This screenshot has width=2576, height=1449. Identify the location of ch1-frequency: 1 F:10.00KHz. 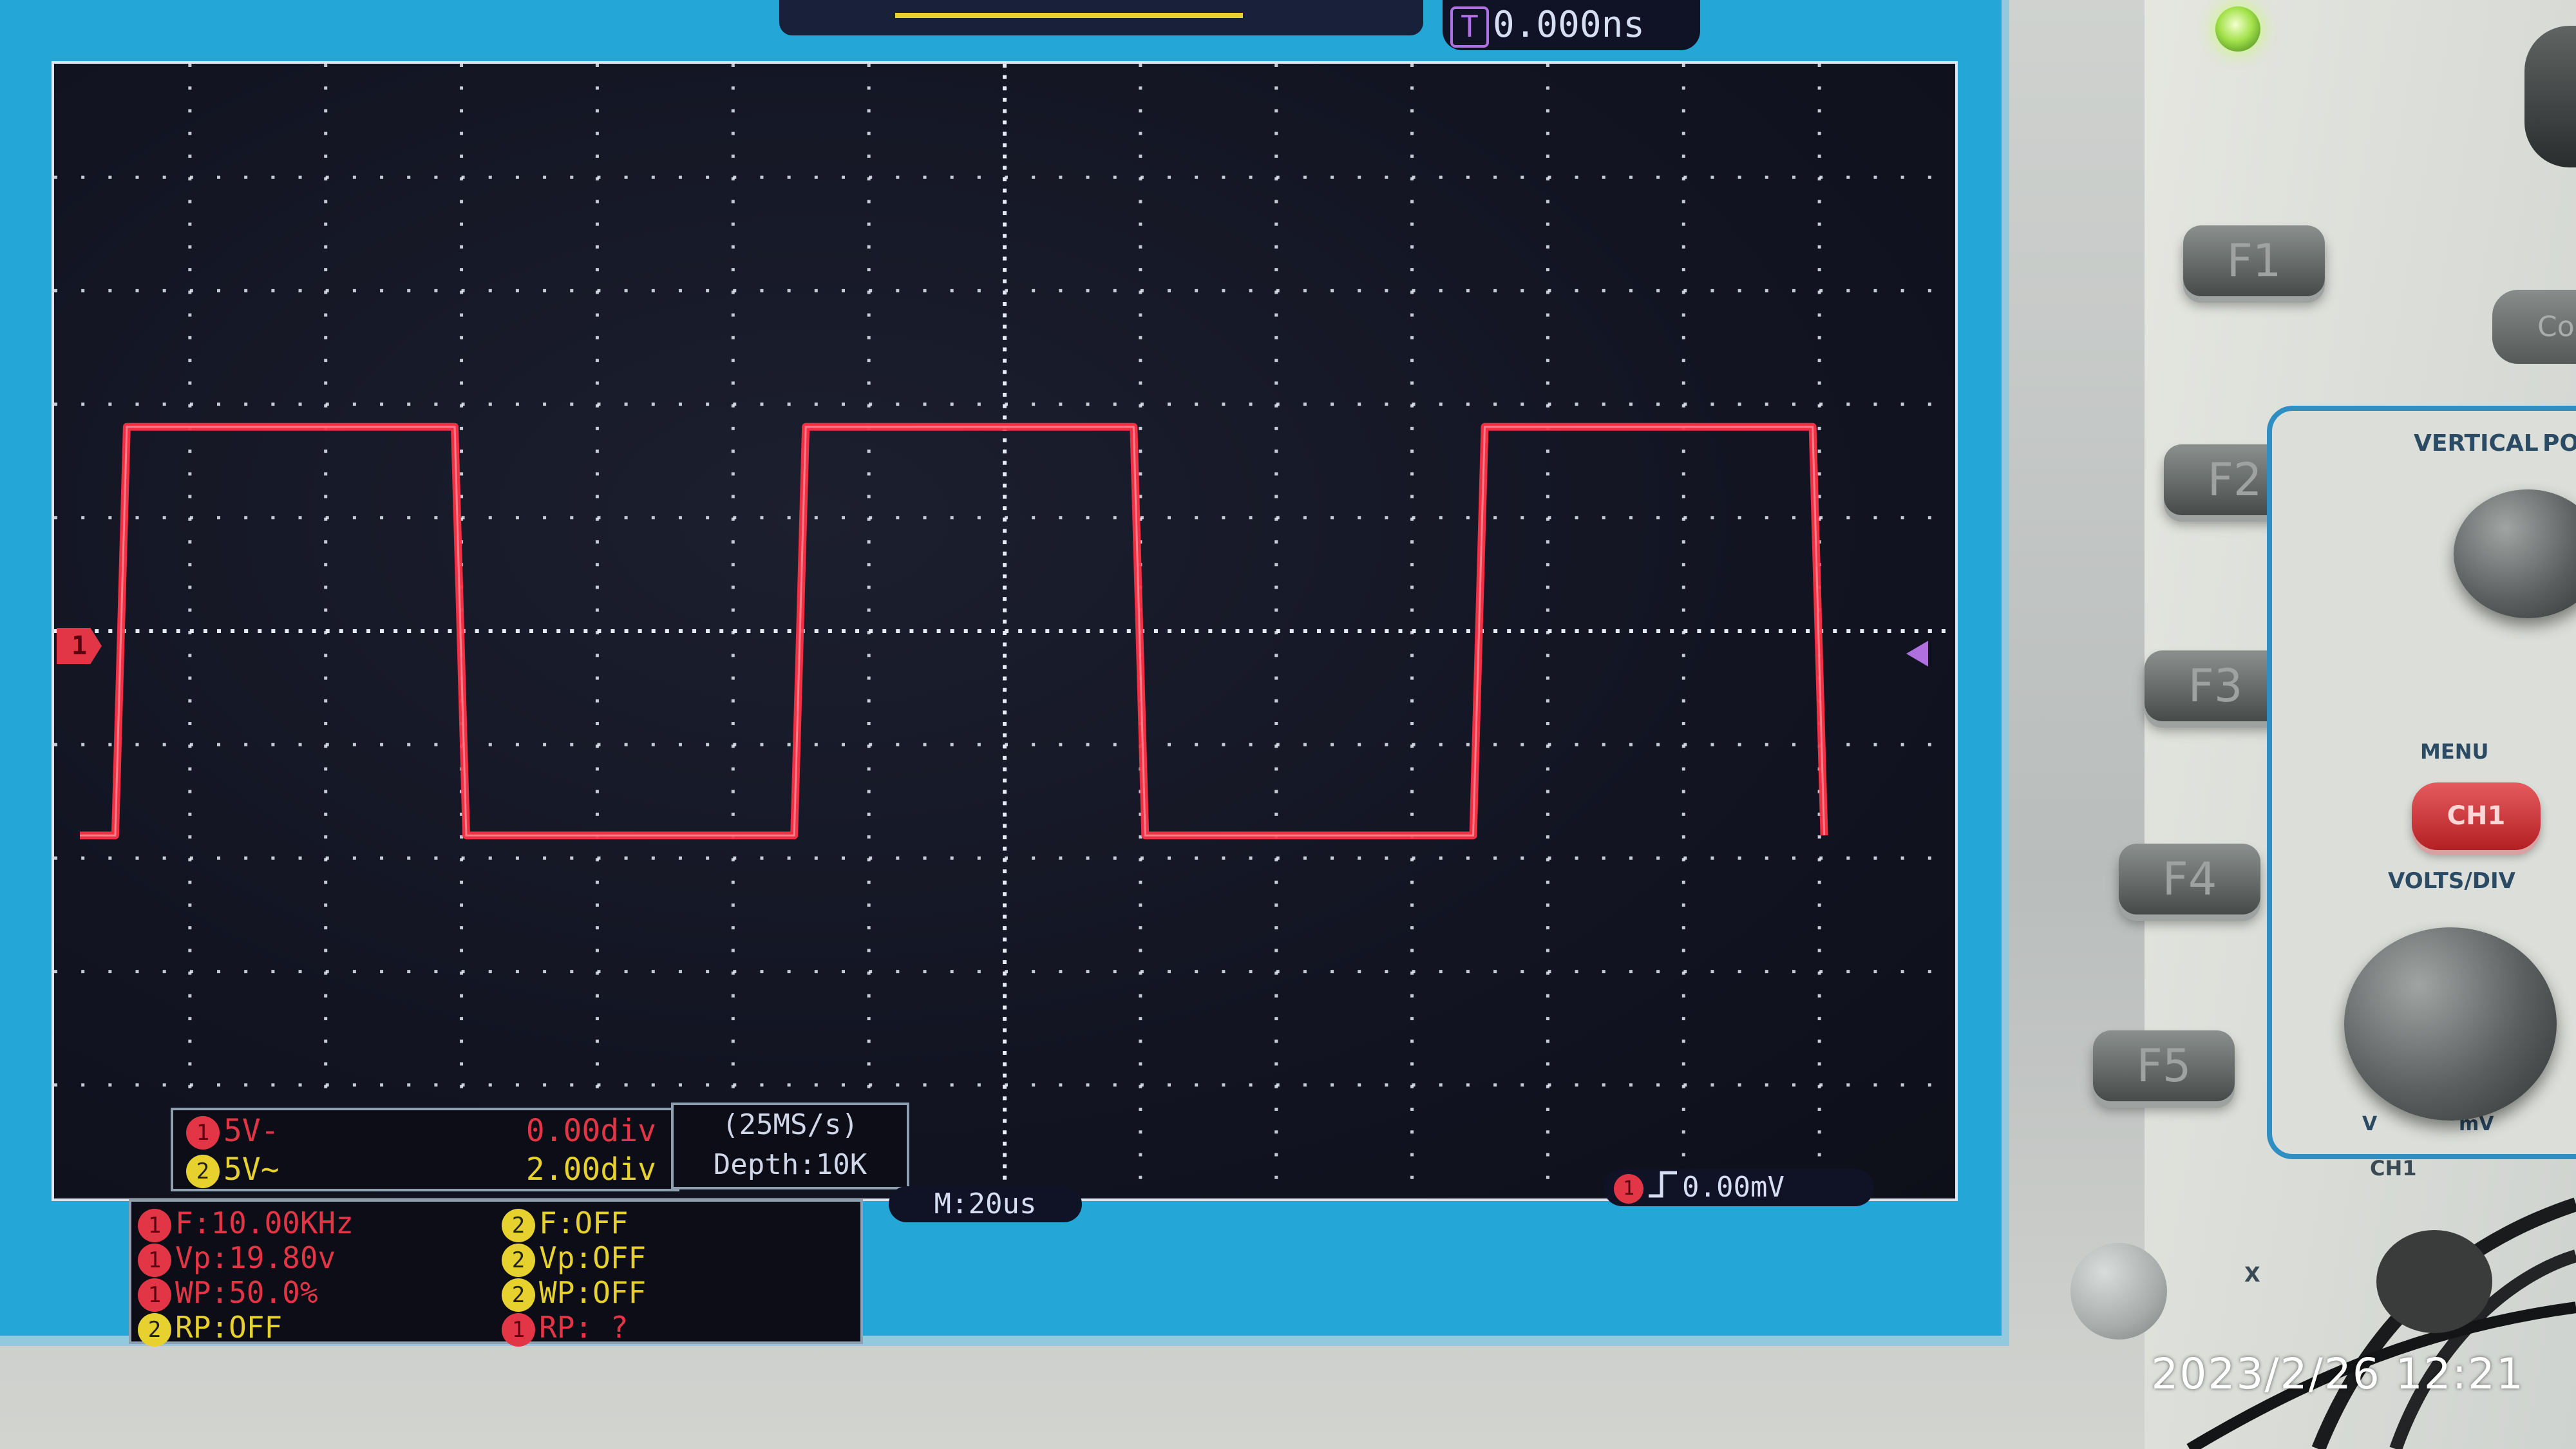
(246, 1224).